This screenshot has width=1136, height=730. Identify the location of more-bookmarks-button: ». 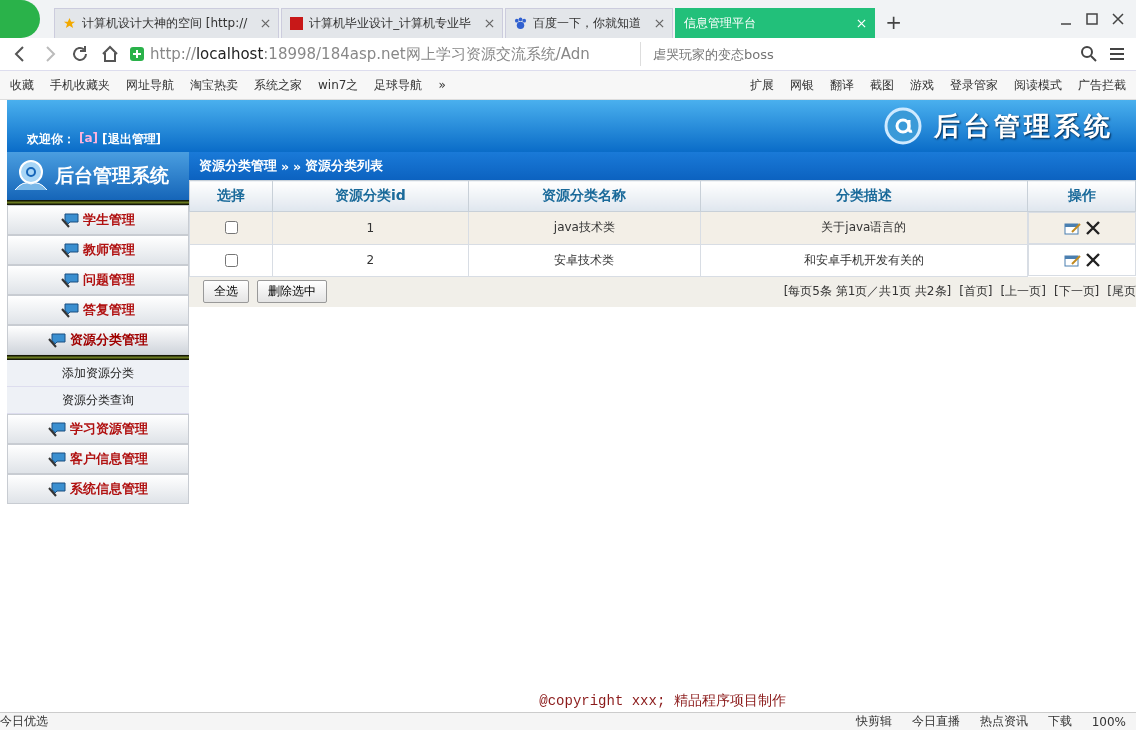
(442, 85).